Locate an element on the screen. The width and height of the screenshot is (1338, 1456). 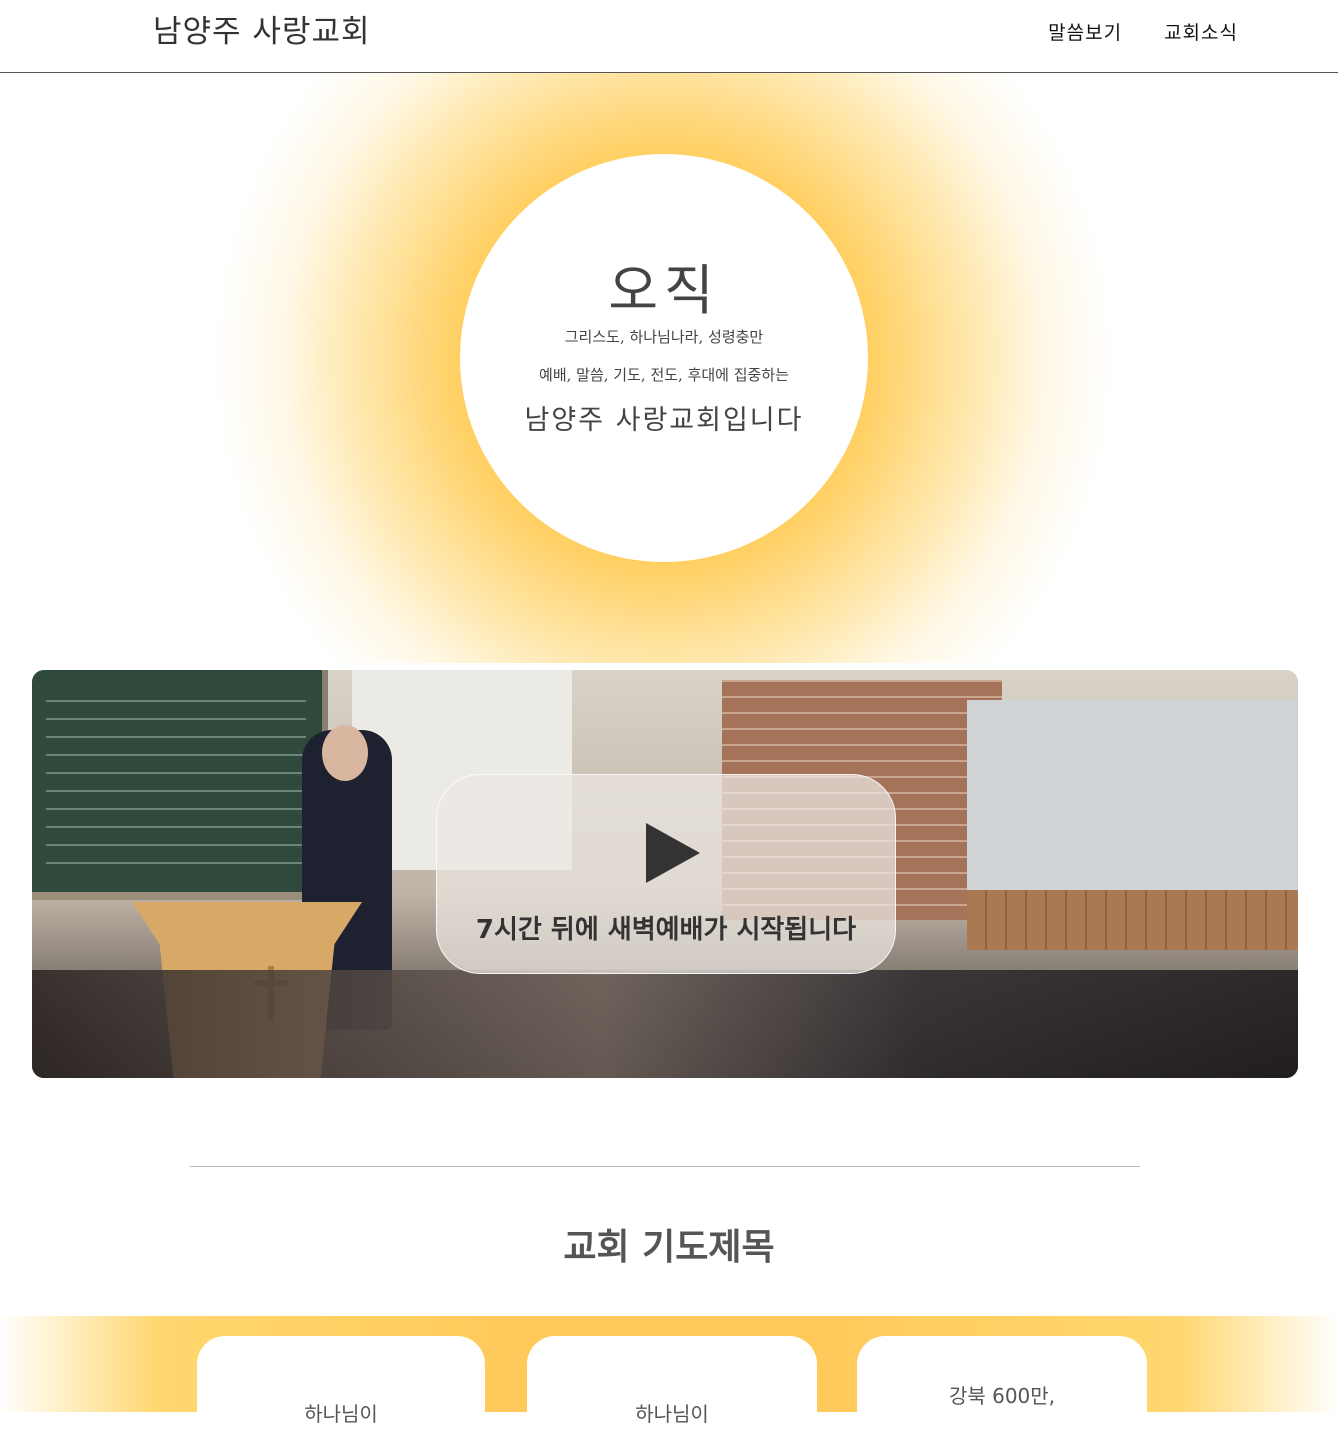
video-overlay: 7시간 뒤에 새벽예배가 시작됩니다 is located at coordinates (666, 874).